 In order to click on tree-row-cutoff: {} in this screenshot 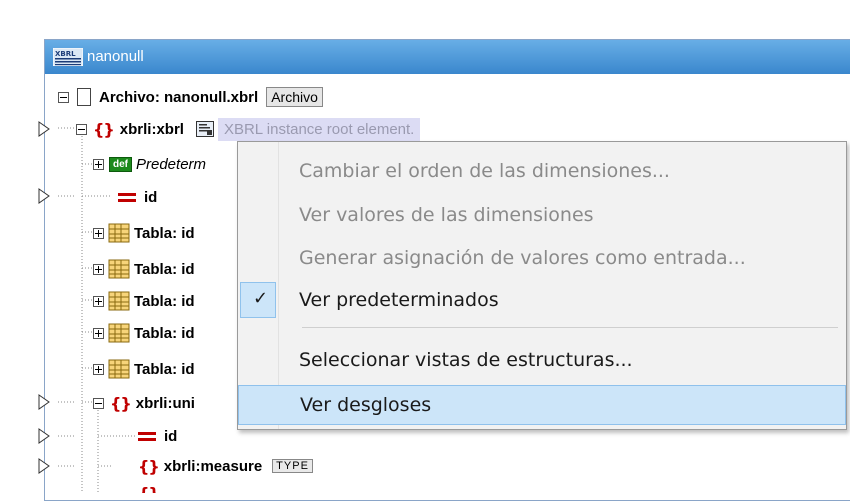, I will do `click(148, 488)`.